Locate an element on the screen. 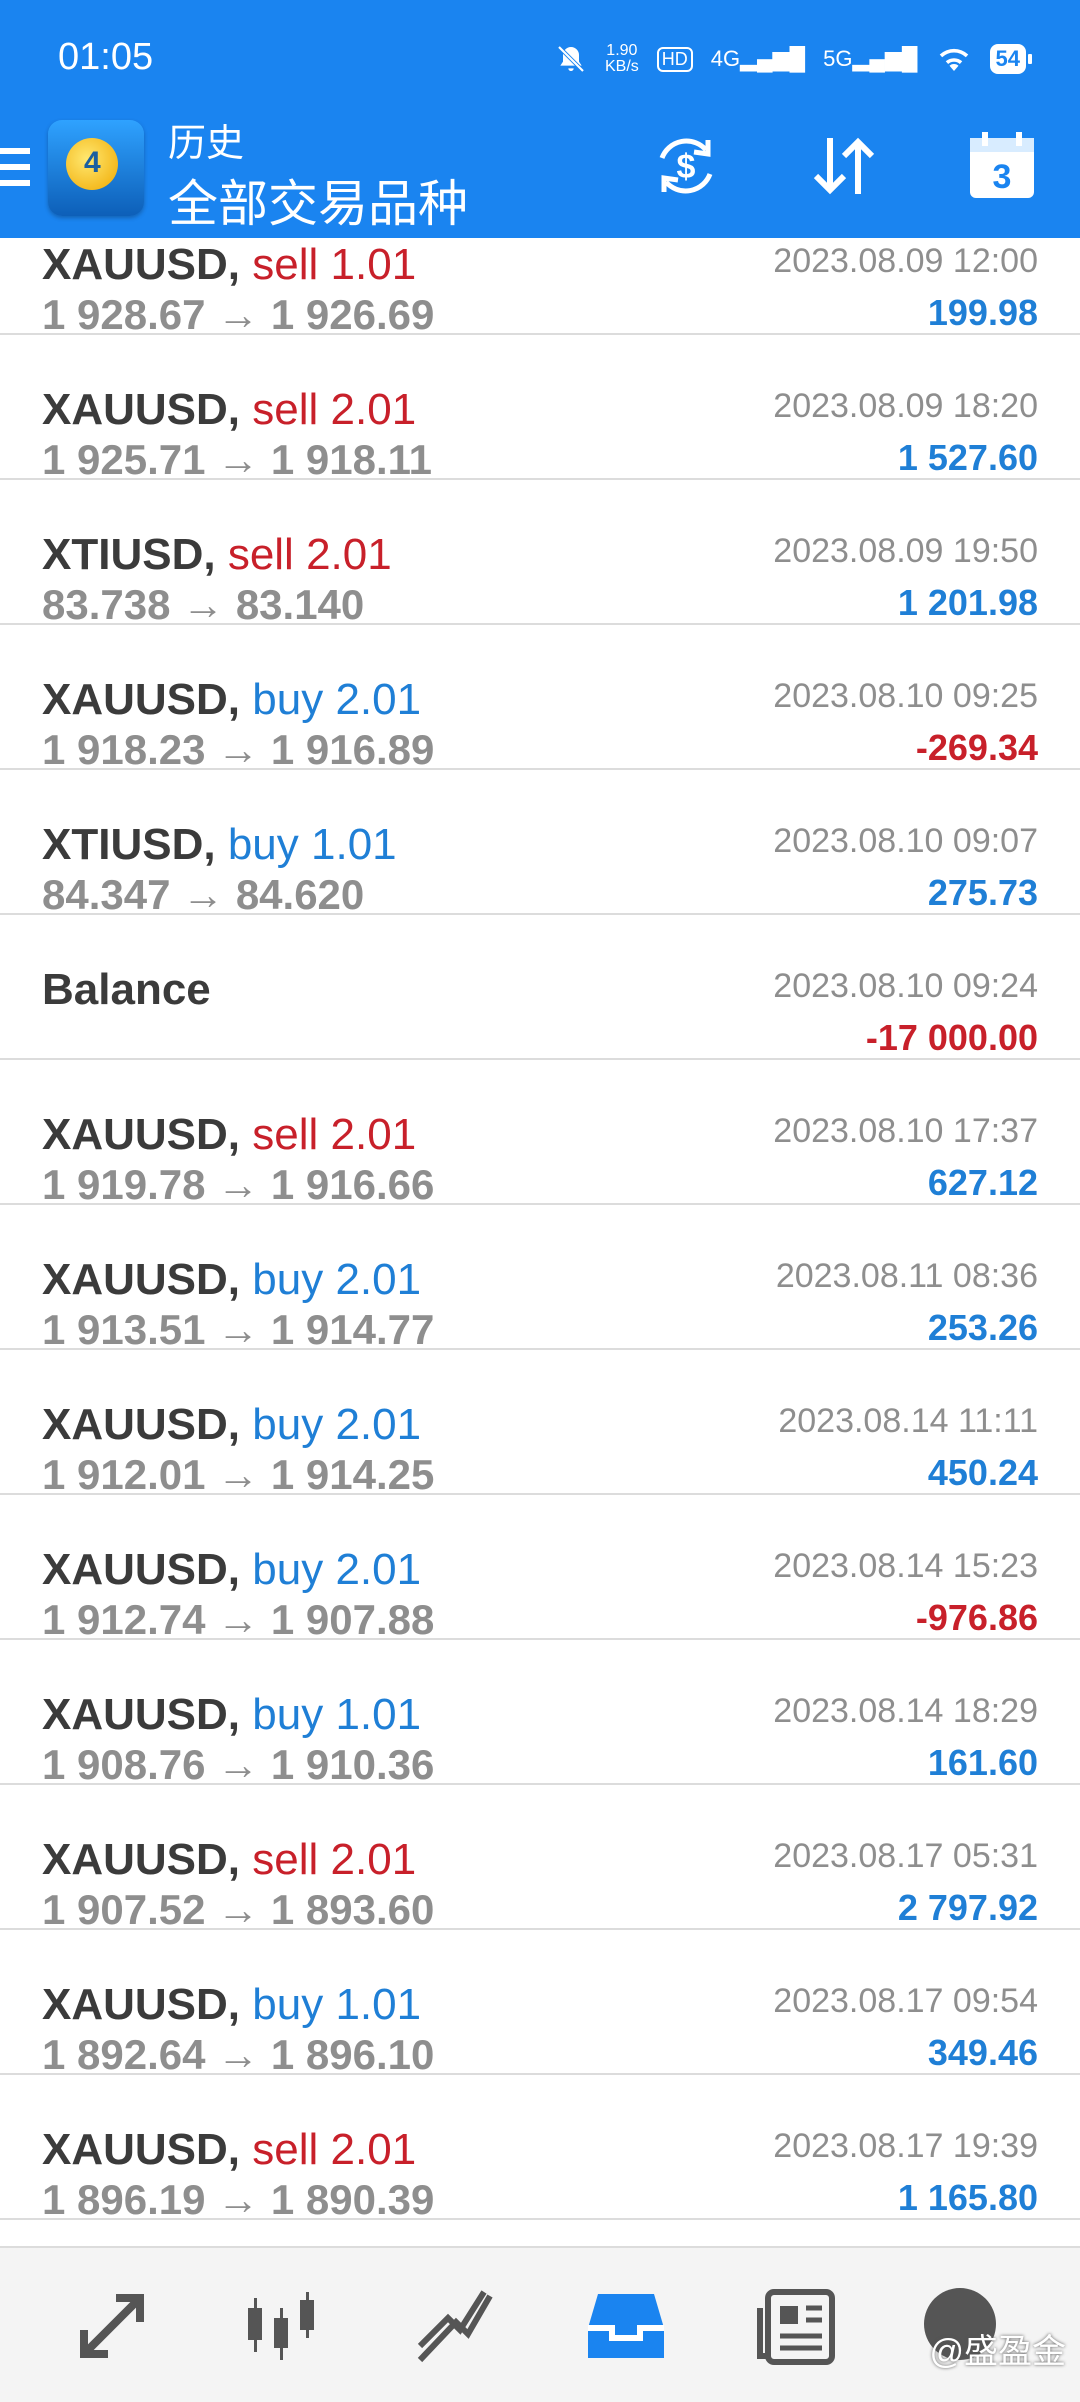  trade-prices: 1 912.01 → 1 914.25 is located at coordinates (238, 1475).